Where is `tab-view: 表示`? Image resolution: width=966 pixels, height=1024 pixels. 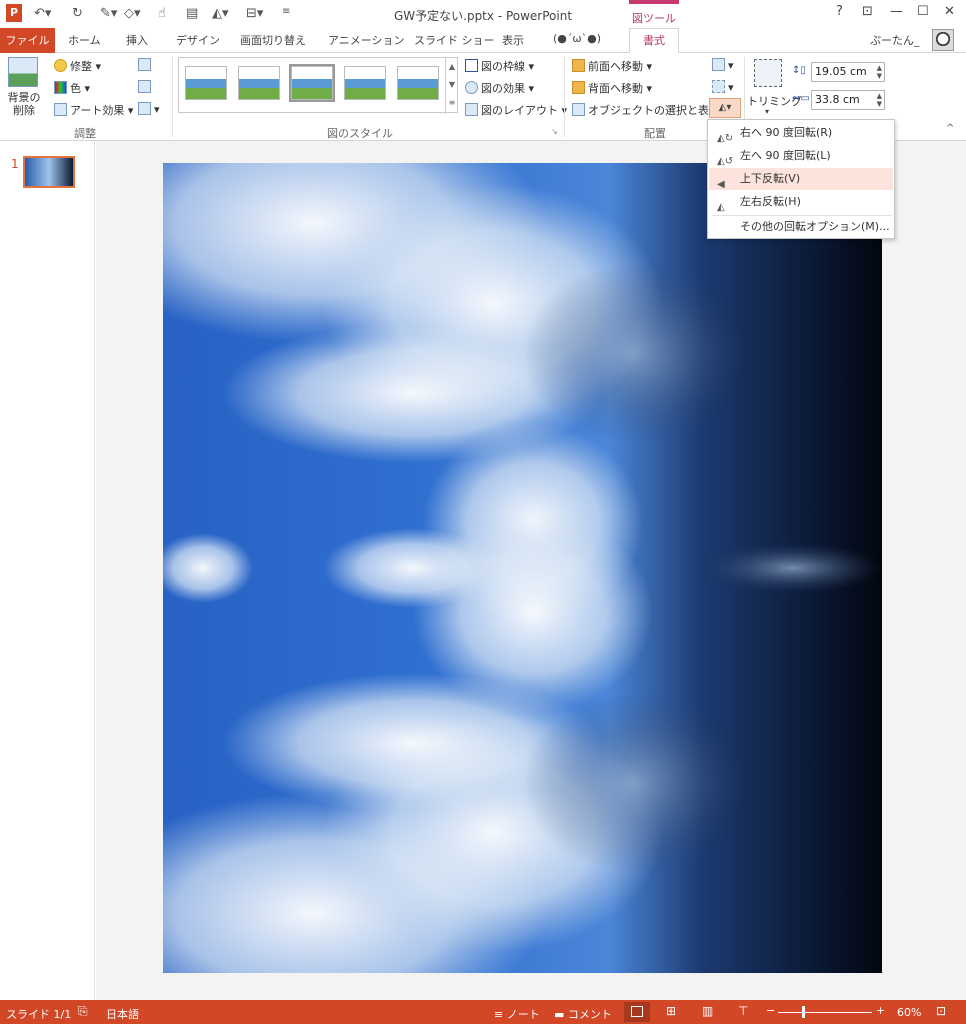 tab-view: 表示 is located at coordinates (513, 40).